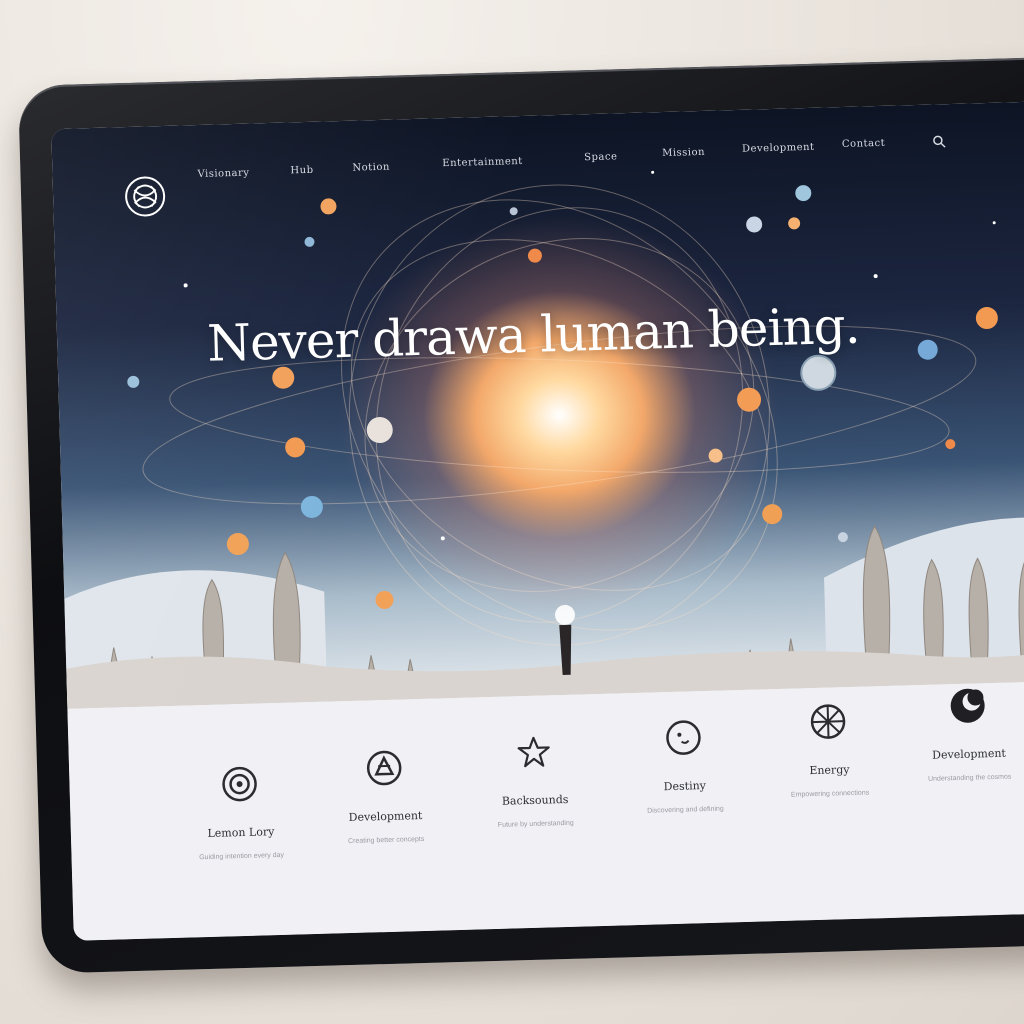 Image resolution: width=1024 pixels, height=1024 pixels. Describe the element at coordinates (385, 796) in the screenshot. I see `feature-card: Development Creating better concepts` at that location.